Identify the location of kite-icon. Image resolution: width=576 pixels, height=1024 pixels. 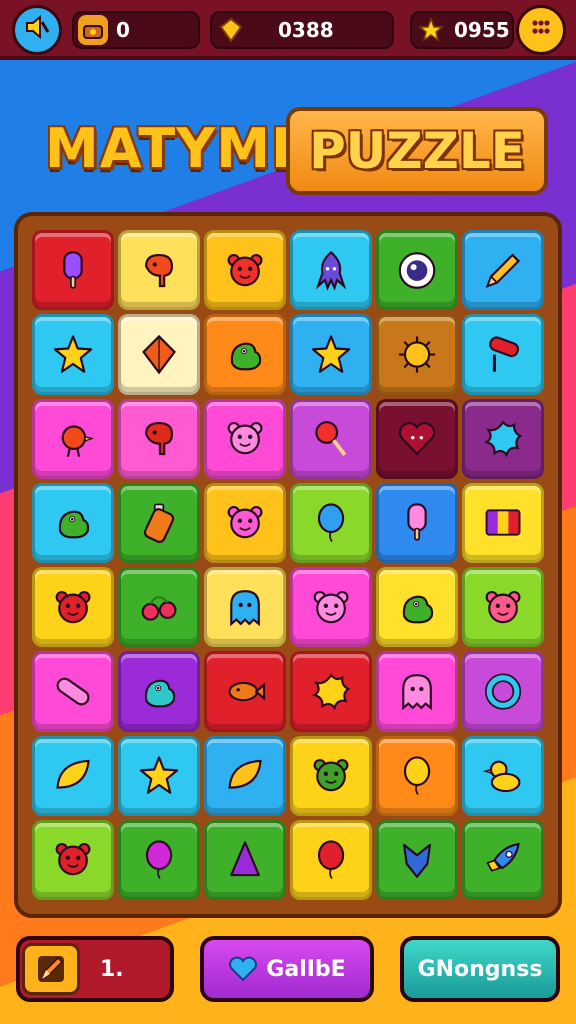
(159, 354).